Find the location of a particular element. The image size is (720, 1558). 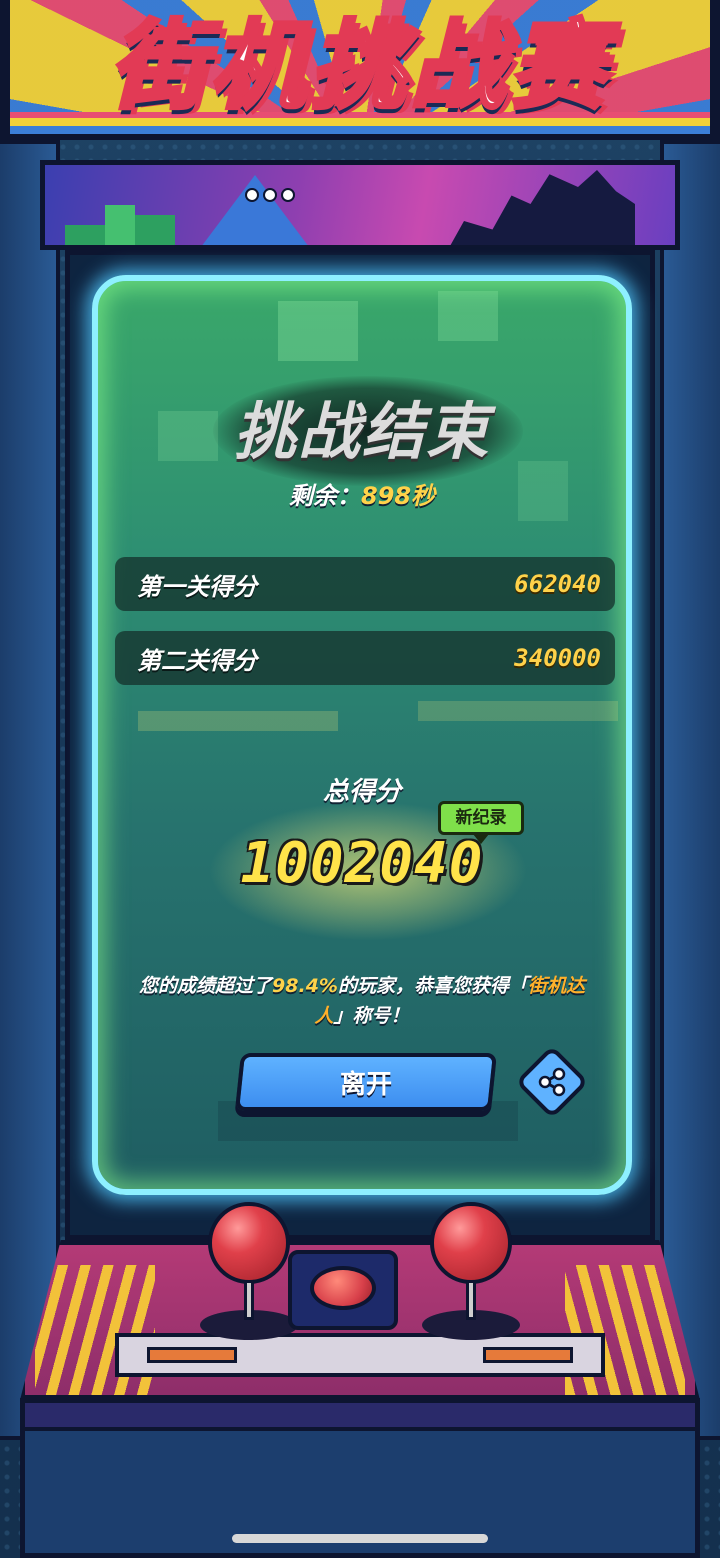

marquee-frame is located at coordinates (360, 67).